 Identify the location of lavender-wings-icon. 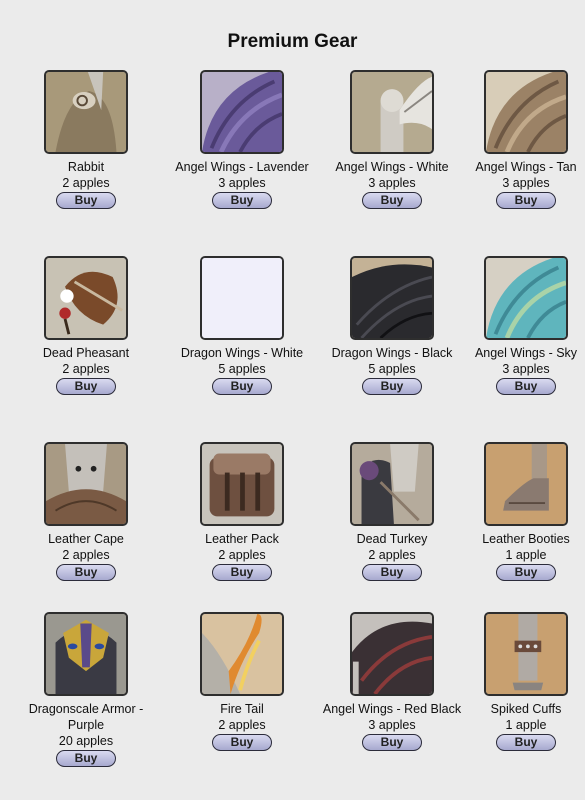
(242, 112).